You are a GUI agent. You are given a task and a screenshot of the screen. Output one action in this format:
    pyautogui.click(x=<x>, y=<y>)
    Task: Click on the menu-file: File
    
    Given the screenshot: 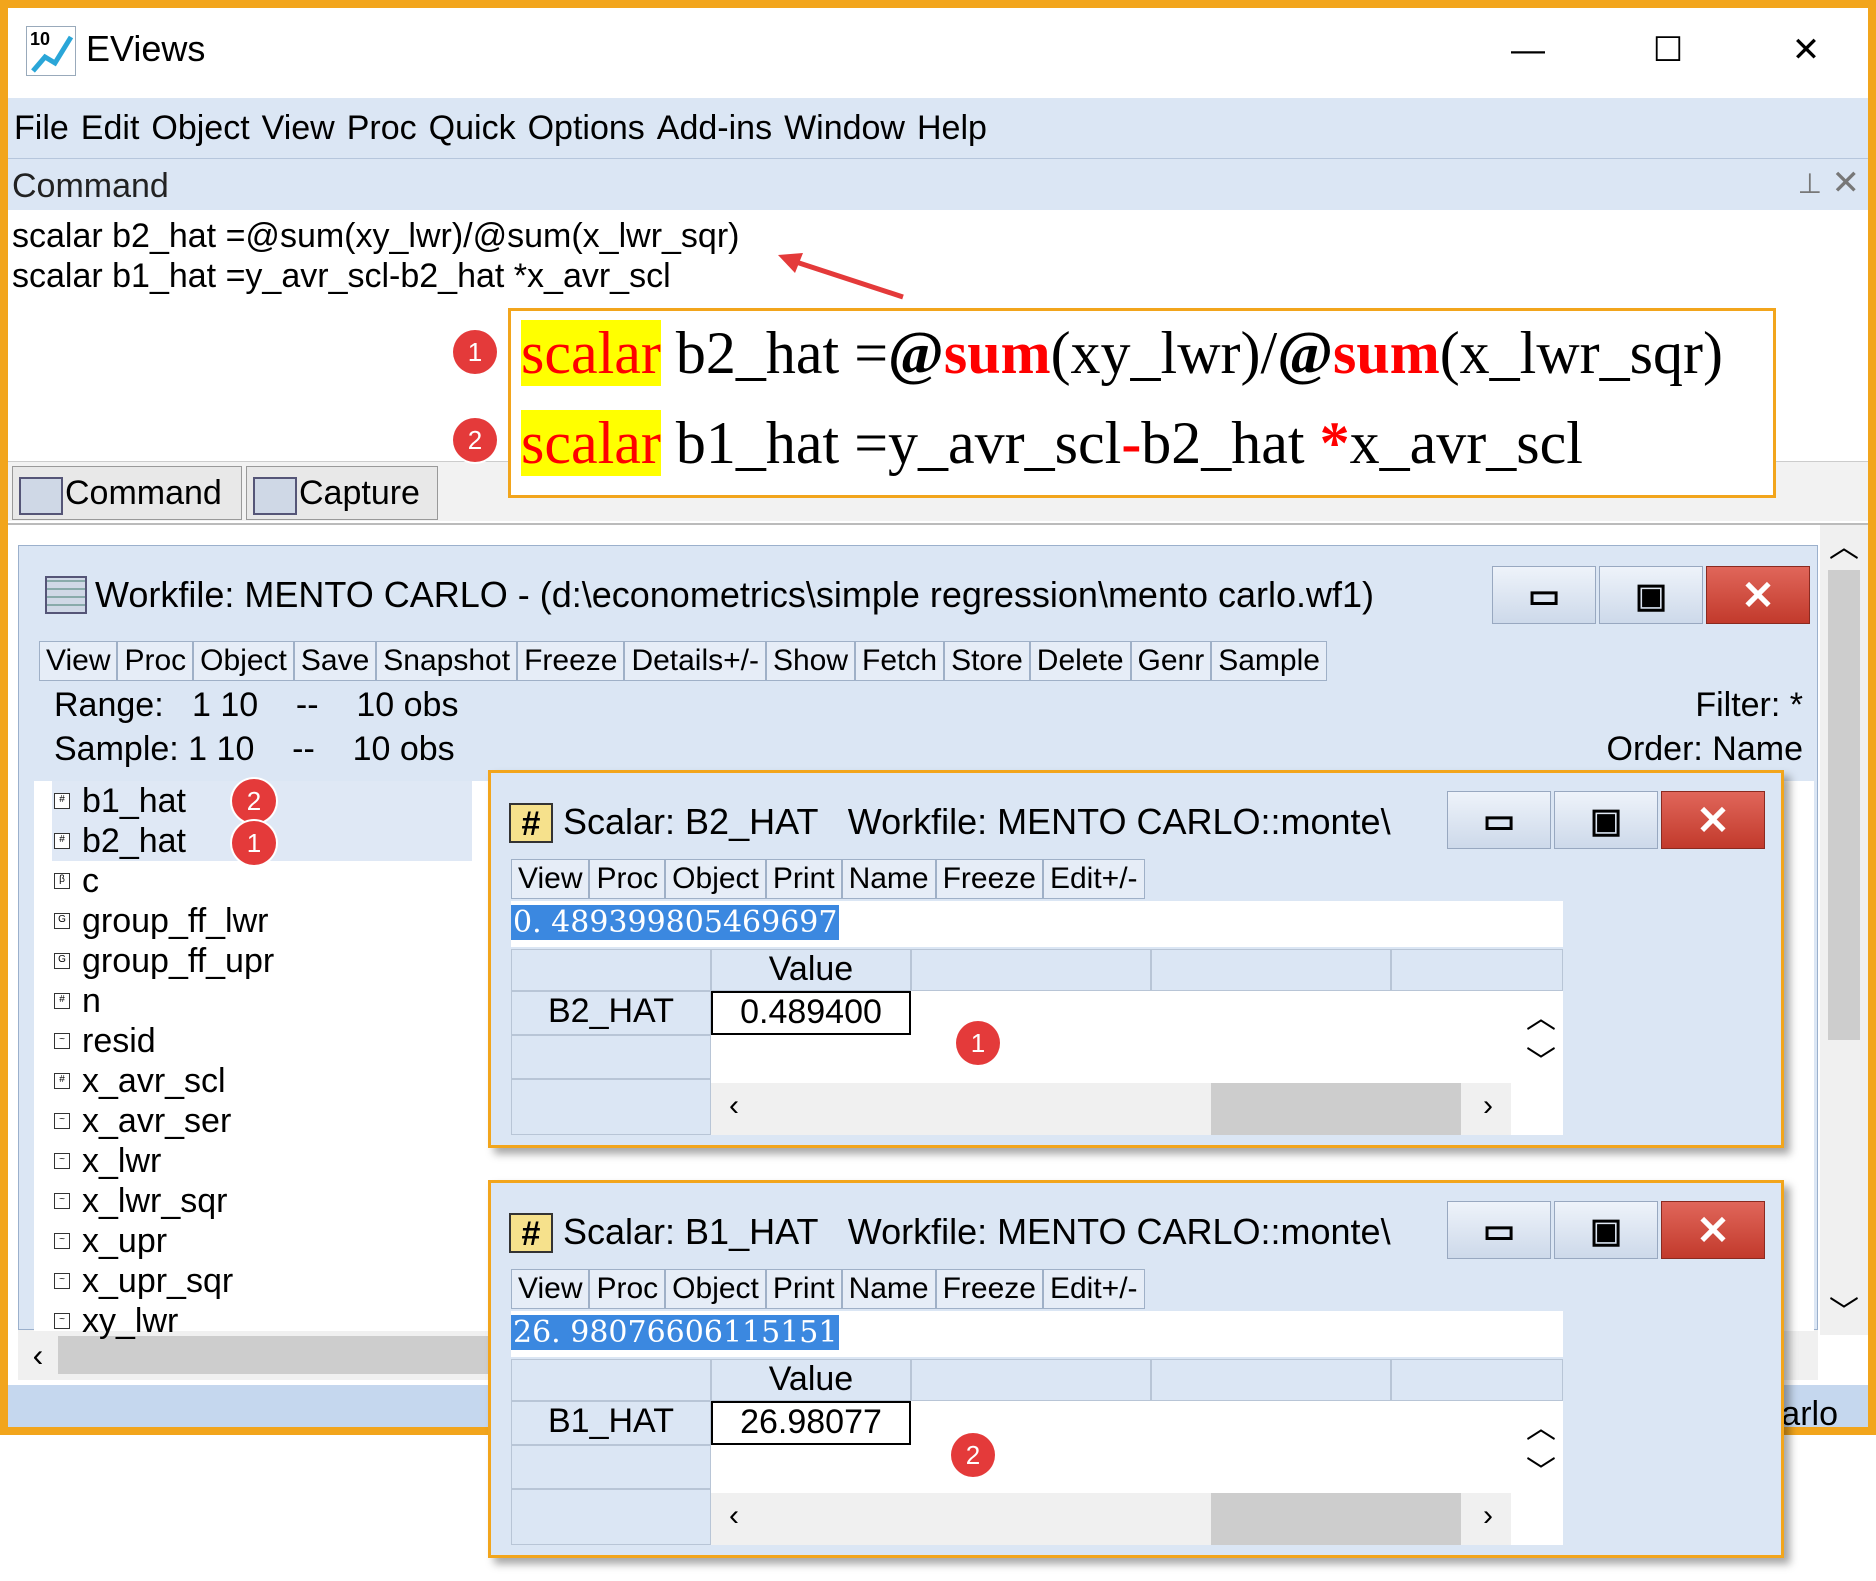 What is the action you would take?
    pyautogui.click(x=41, y=128)
    